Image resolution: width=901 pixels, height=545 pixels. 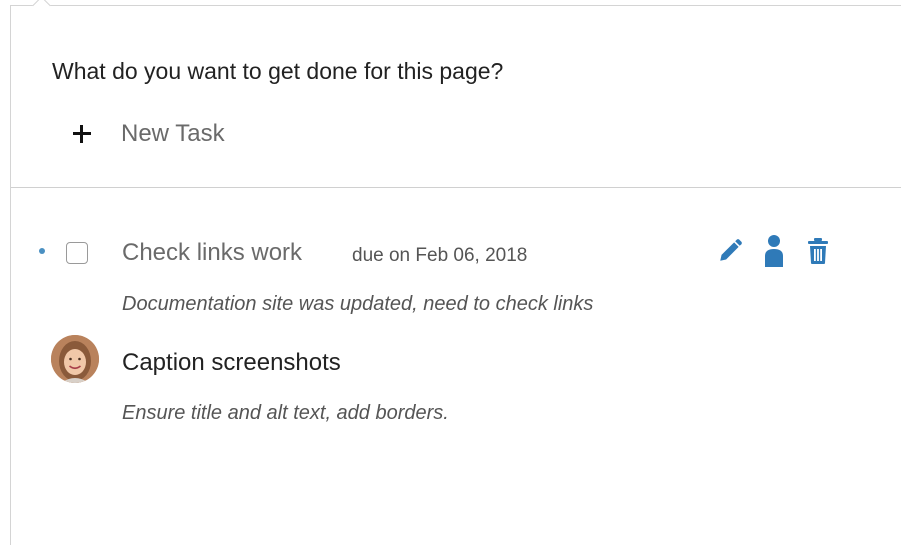 I want to click on task-title: Check links work, so click(x=212, y=253).